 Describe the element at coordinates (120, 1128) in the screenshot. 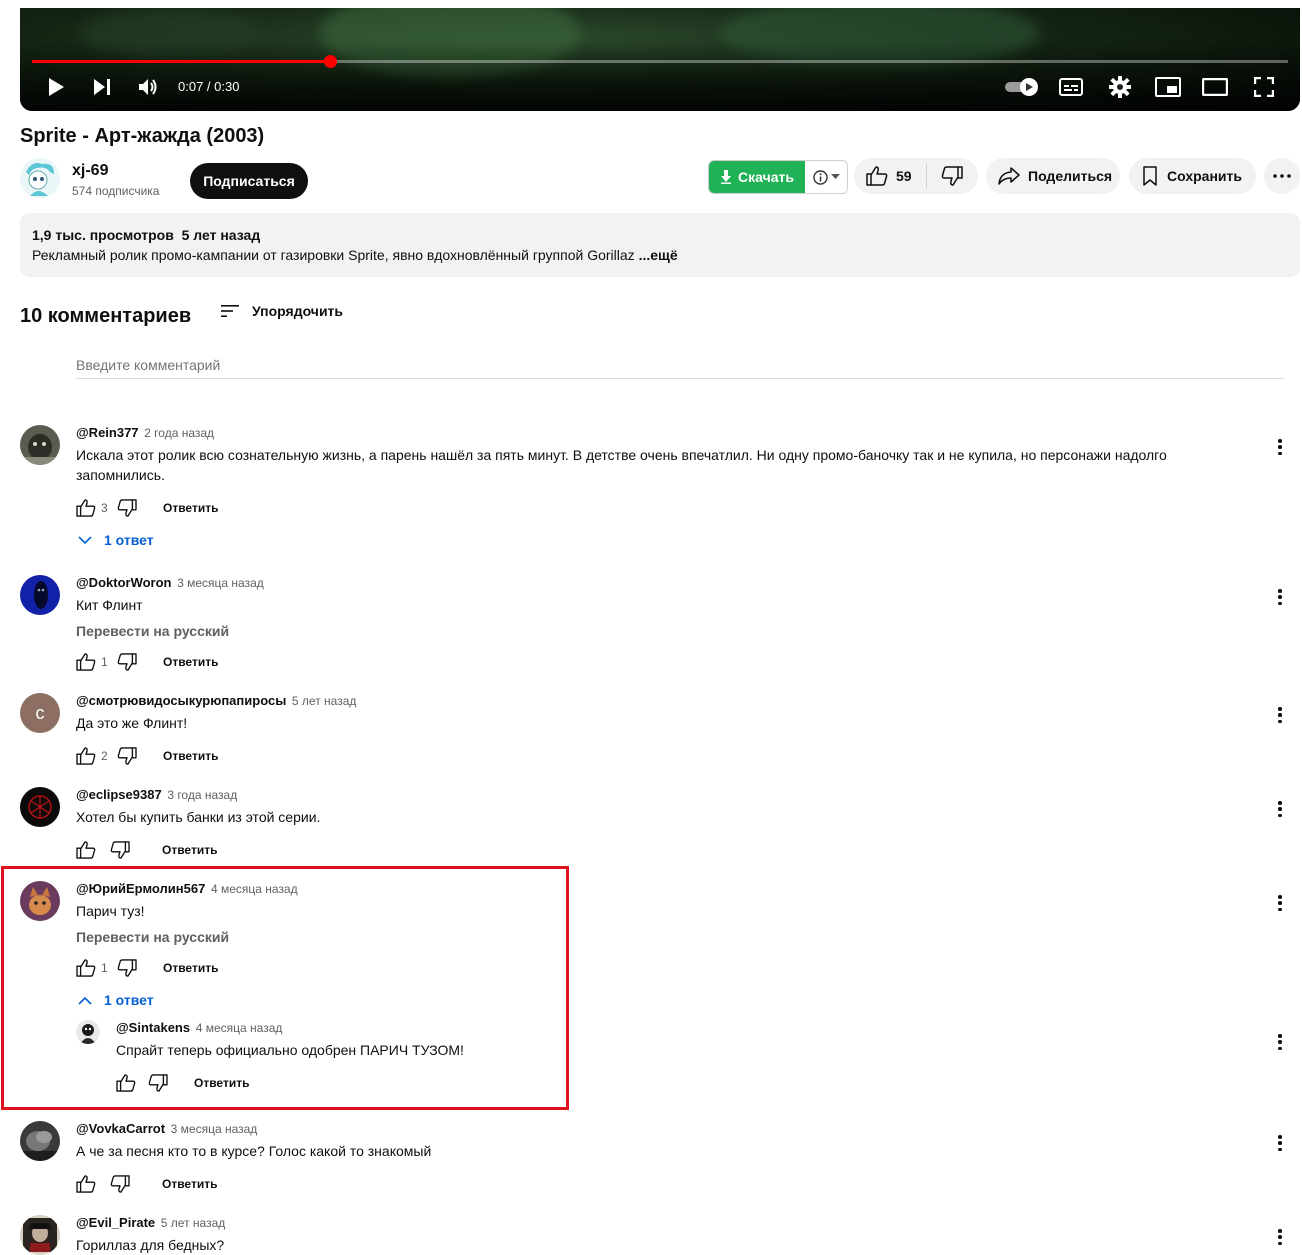

I see `comment-author: @VovkaCarrot` at that location.